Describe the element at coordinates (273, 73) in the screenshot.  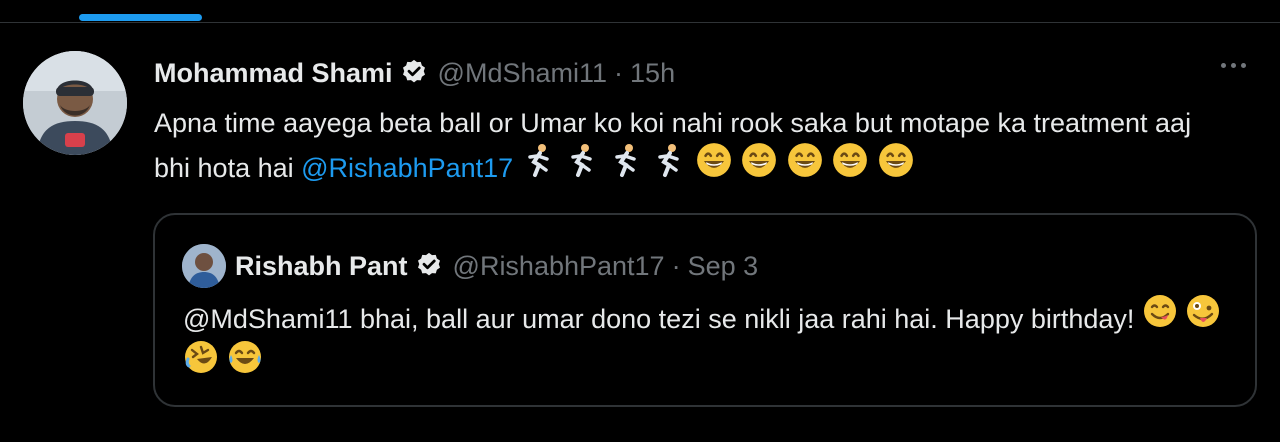
I see `author-name: Mohammad Shami` at that location.